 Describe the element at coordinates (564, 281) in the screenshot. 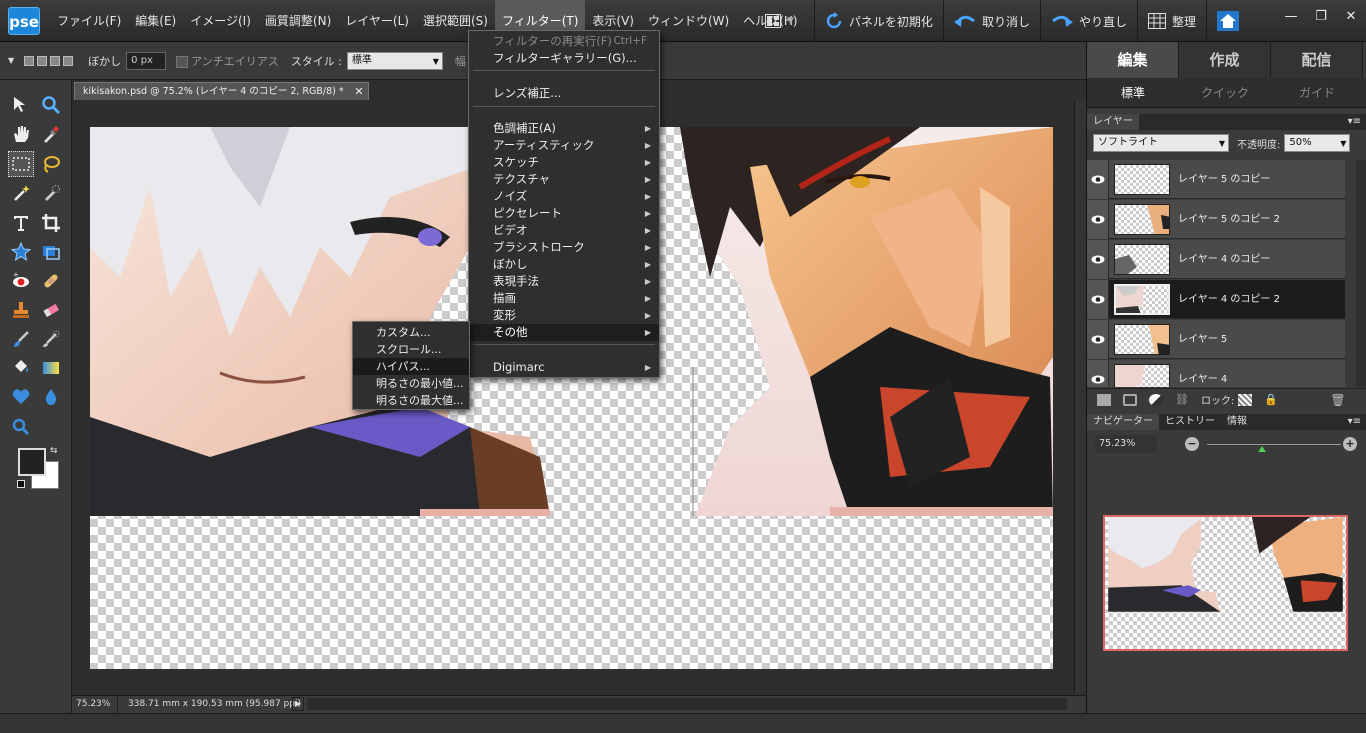

I see `filter-menu-item-12: 表現手法 ▶` at that location.